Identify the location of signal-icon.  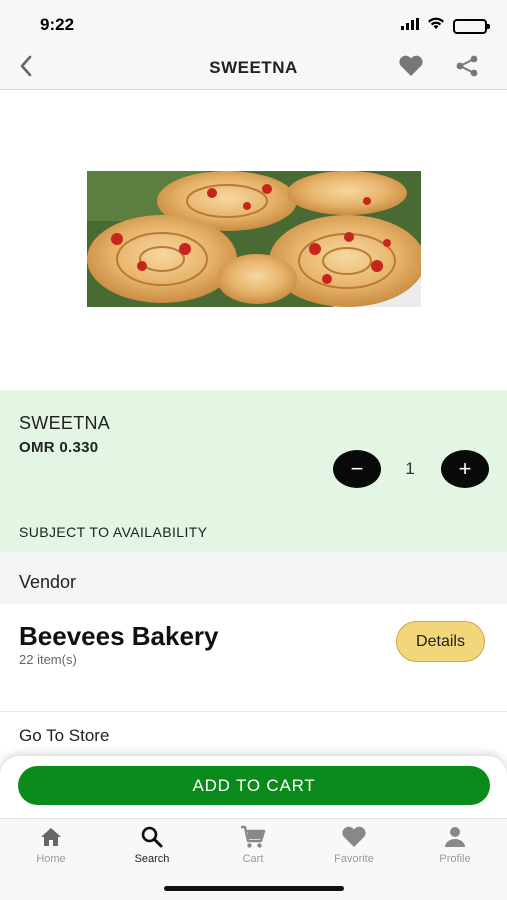
(410, 26).